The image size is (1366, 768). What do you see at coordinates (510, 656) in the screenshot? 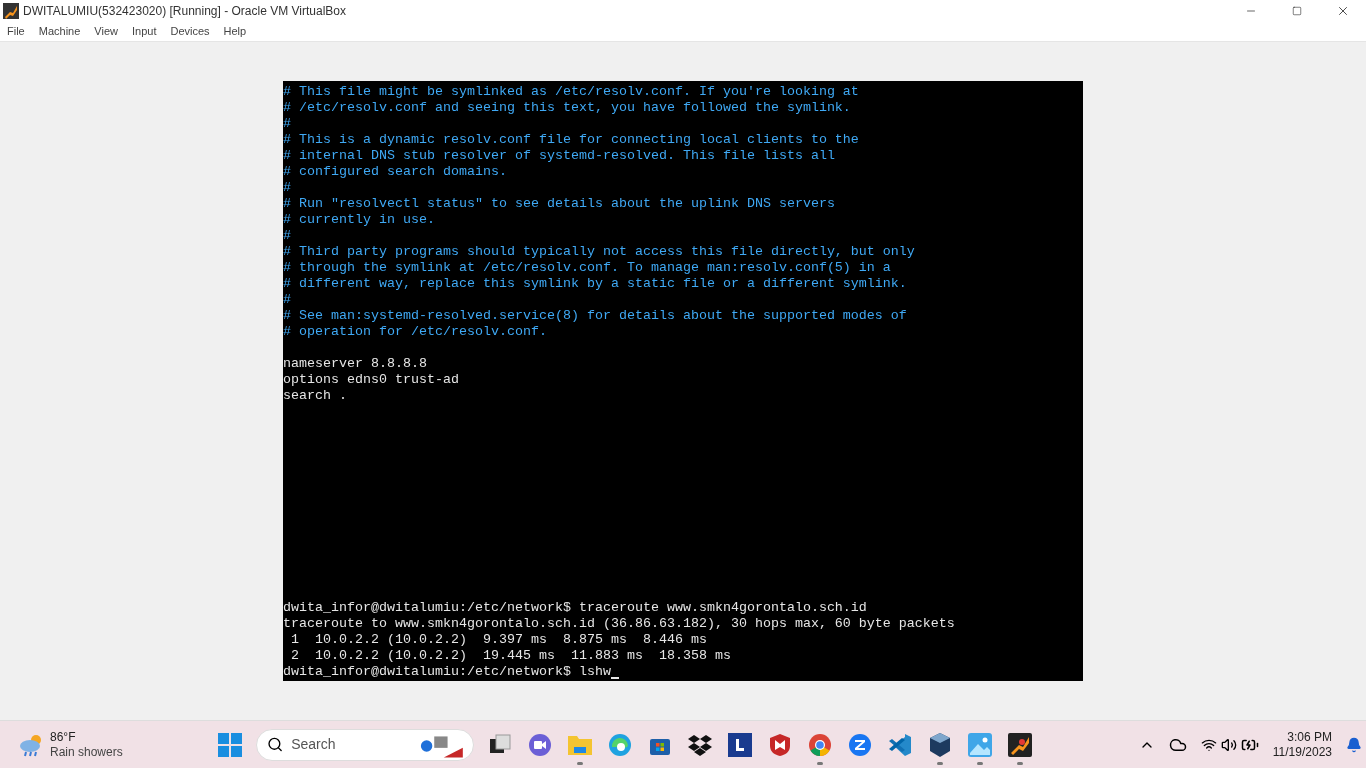
I see `terminal-line: 2 10.0.2.2 (10.0.2.2) 19.445 ms 11.883 ms 18.358 ms` at bounding box center [510, 656].